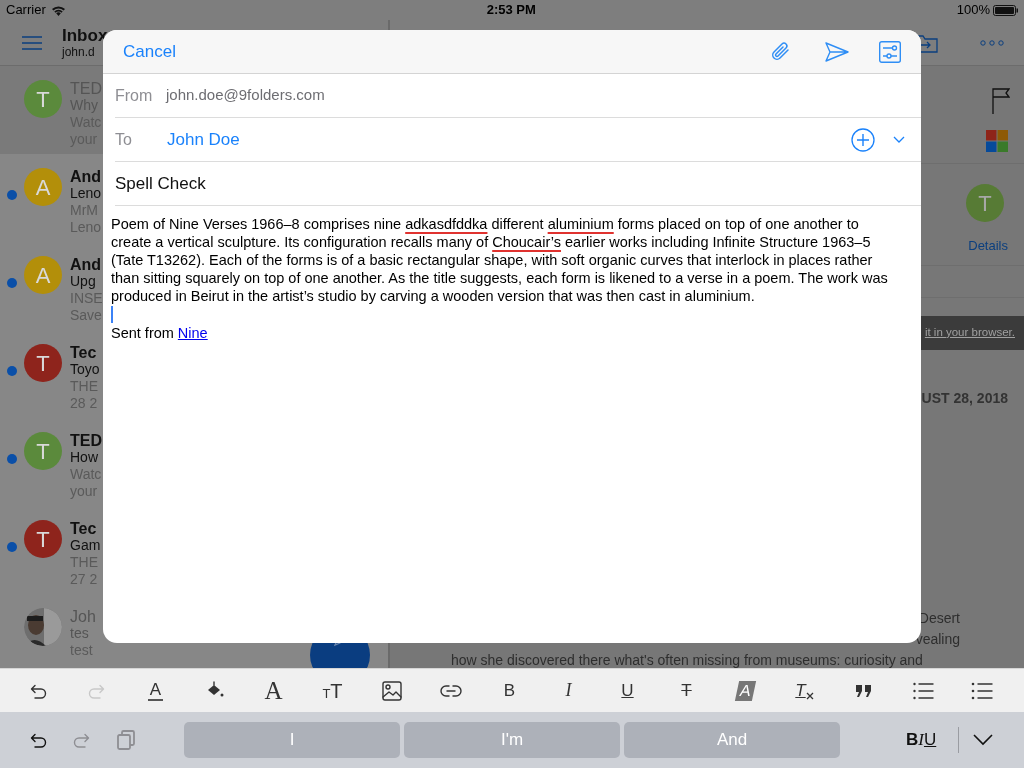 Image resolution: width=1024 pixels, height=768 pixels. I want to click on quote-icon, so click(863, 690).